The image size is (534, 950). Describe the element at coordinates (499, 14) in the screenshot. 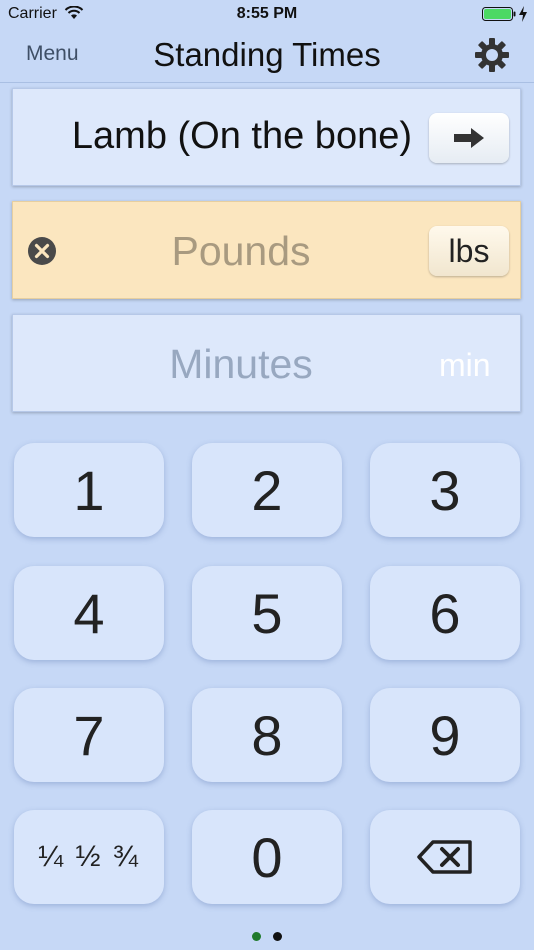

I see `battery-icon` at that location.